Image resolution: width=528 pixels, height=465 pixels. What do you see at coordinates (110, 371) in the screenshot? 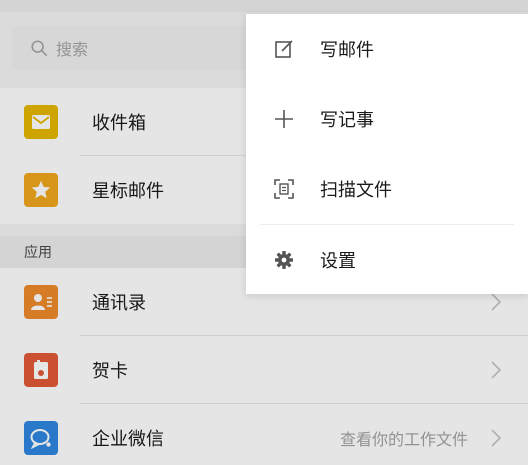
I see `list-item-label: 贺卡` at bounding box center [110, 371].